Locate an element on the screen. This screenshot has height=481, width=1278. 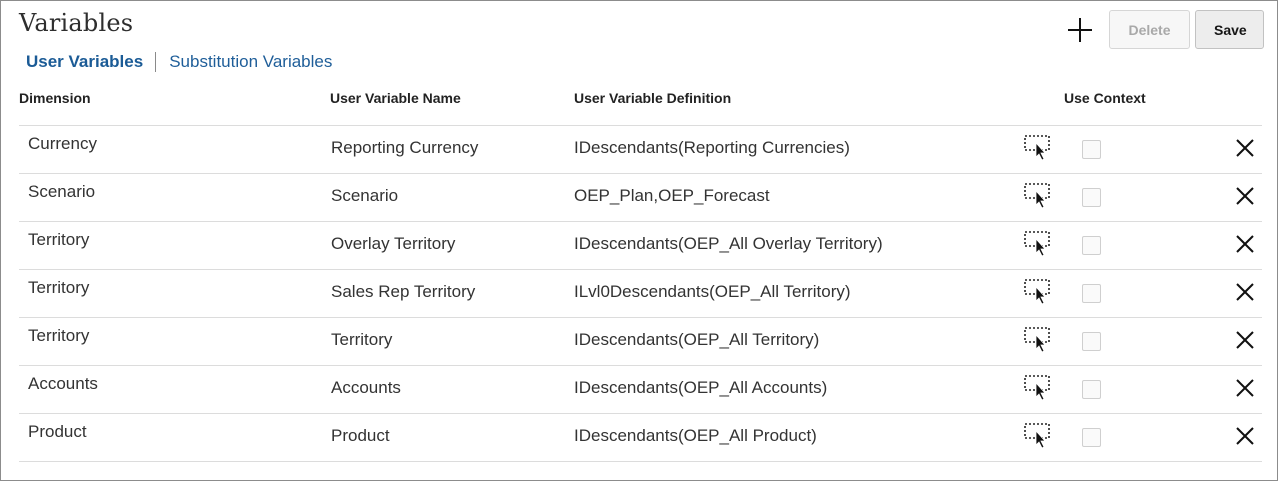
variable-definition-cell: ILvl0Descendants(OEP_All Territory) is located at coordinates (712, 291).